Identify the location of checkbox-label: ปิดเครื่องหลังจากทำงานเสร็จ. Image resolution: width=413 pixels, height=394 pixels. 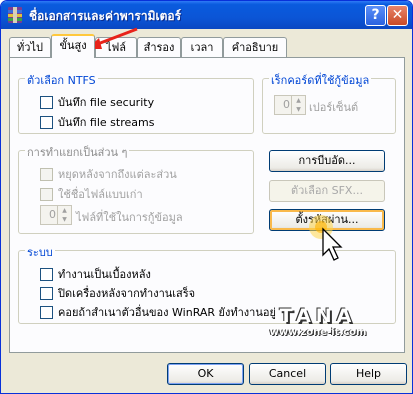
(127, 293).